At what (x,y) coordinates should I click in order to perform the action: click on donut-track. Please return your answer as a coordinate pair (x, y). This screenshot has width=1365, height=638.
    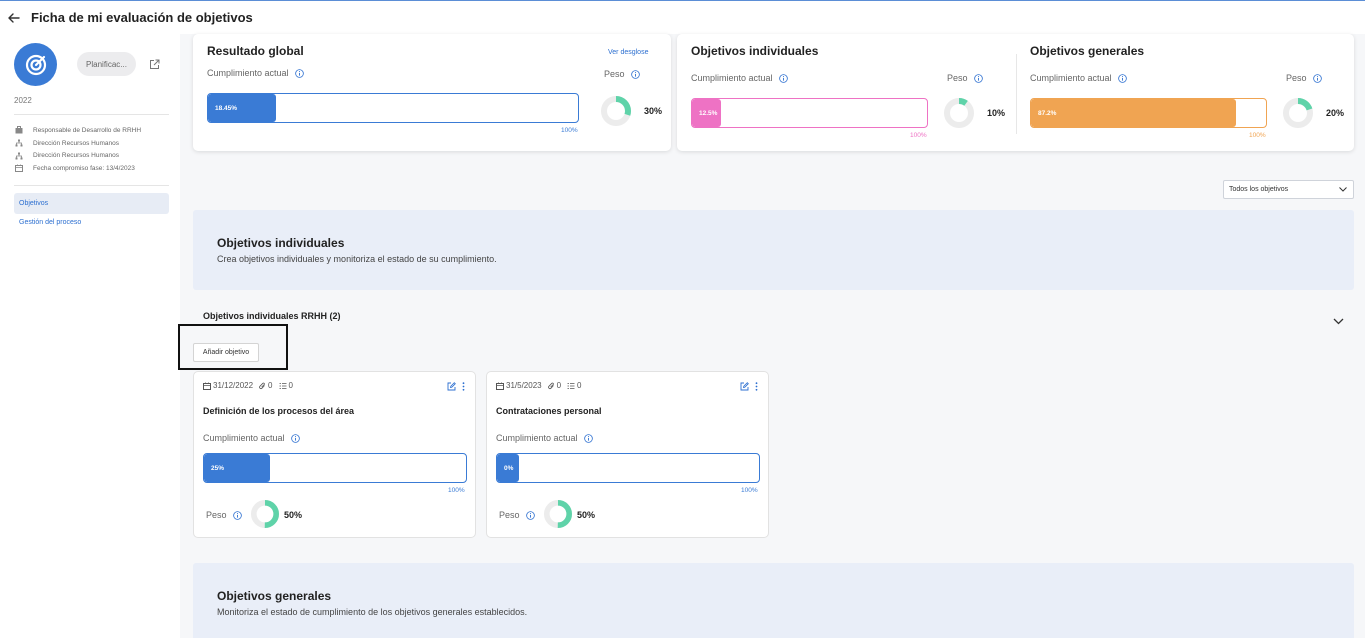
    Looking at the image, I should click on (959, 113).